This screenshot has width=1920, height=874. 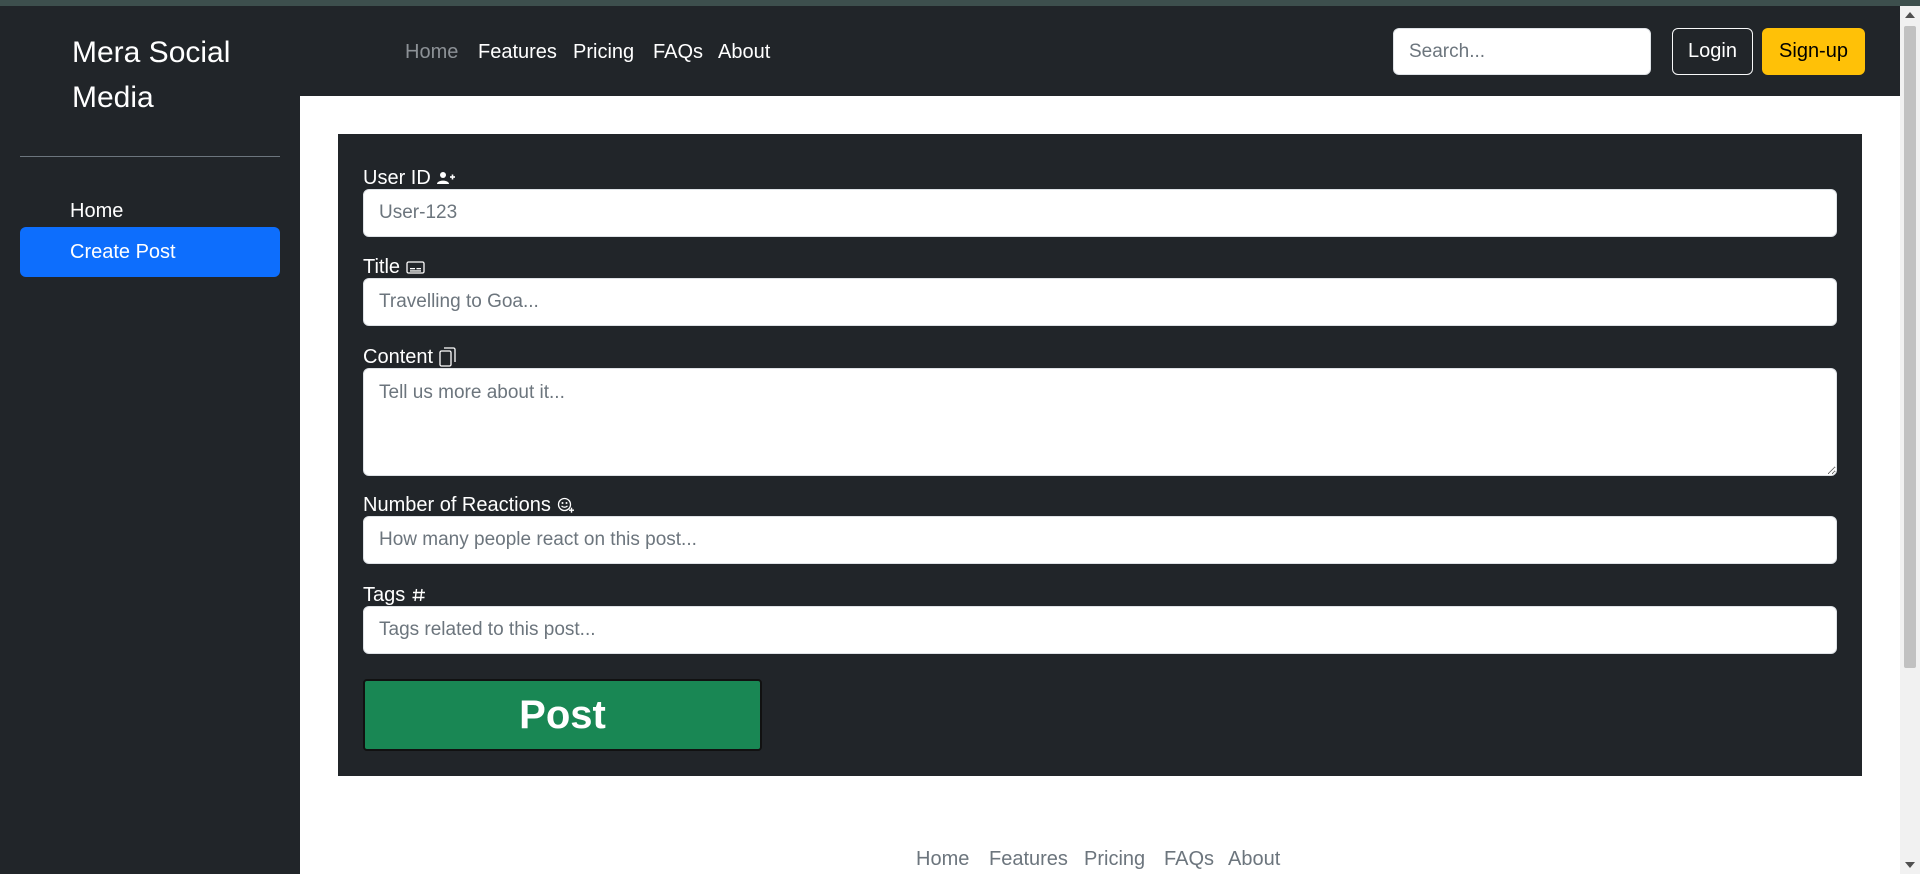 I want to click on tags-input, so click(x=1100, y=630).